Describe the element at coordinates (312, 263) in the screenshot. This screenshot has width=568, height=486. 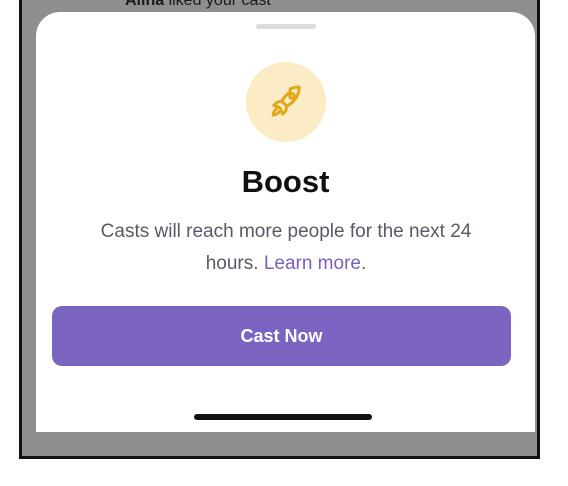
I see `learn-more-link: Learn more` at that location.